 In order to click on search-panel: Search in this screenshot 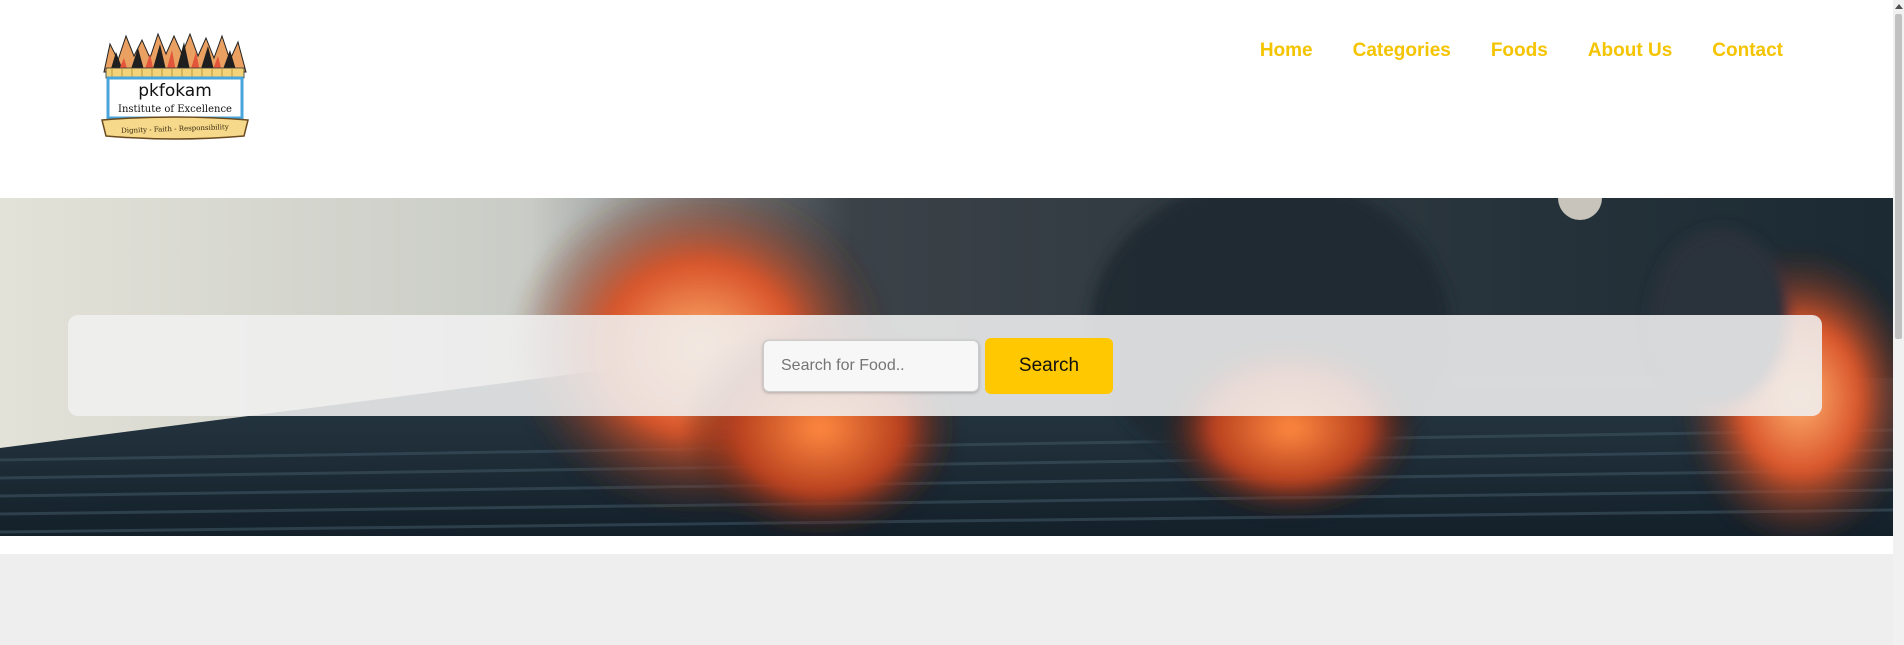, I will do `click(945, 365)`.